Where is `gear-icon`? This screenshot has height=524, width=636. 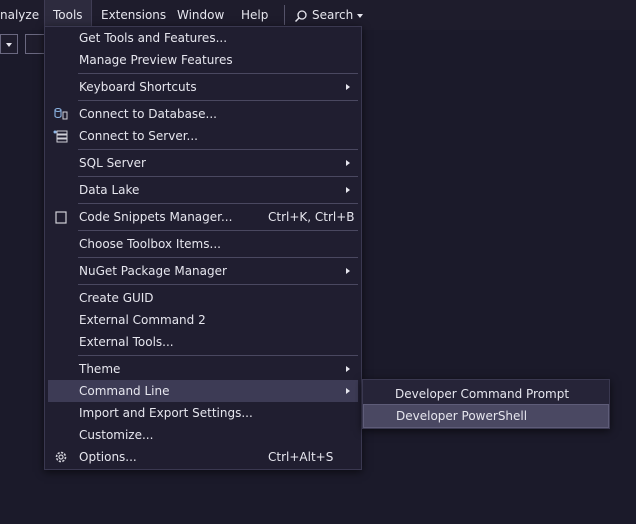 gear-icon is located at coordinates (61, 457).